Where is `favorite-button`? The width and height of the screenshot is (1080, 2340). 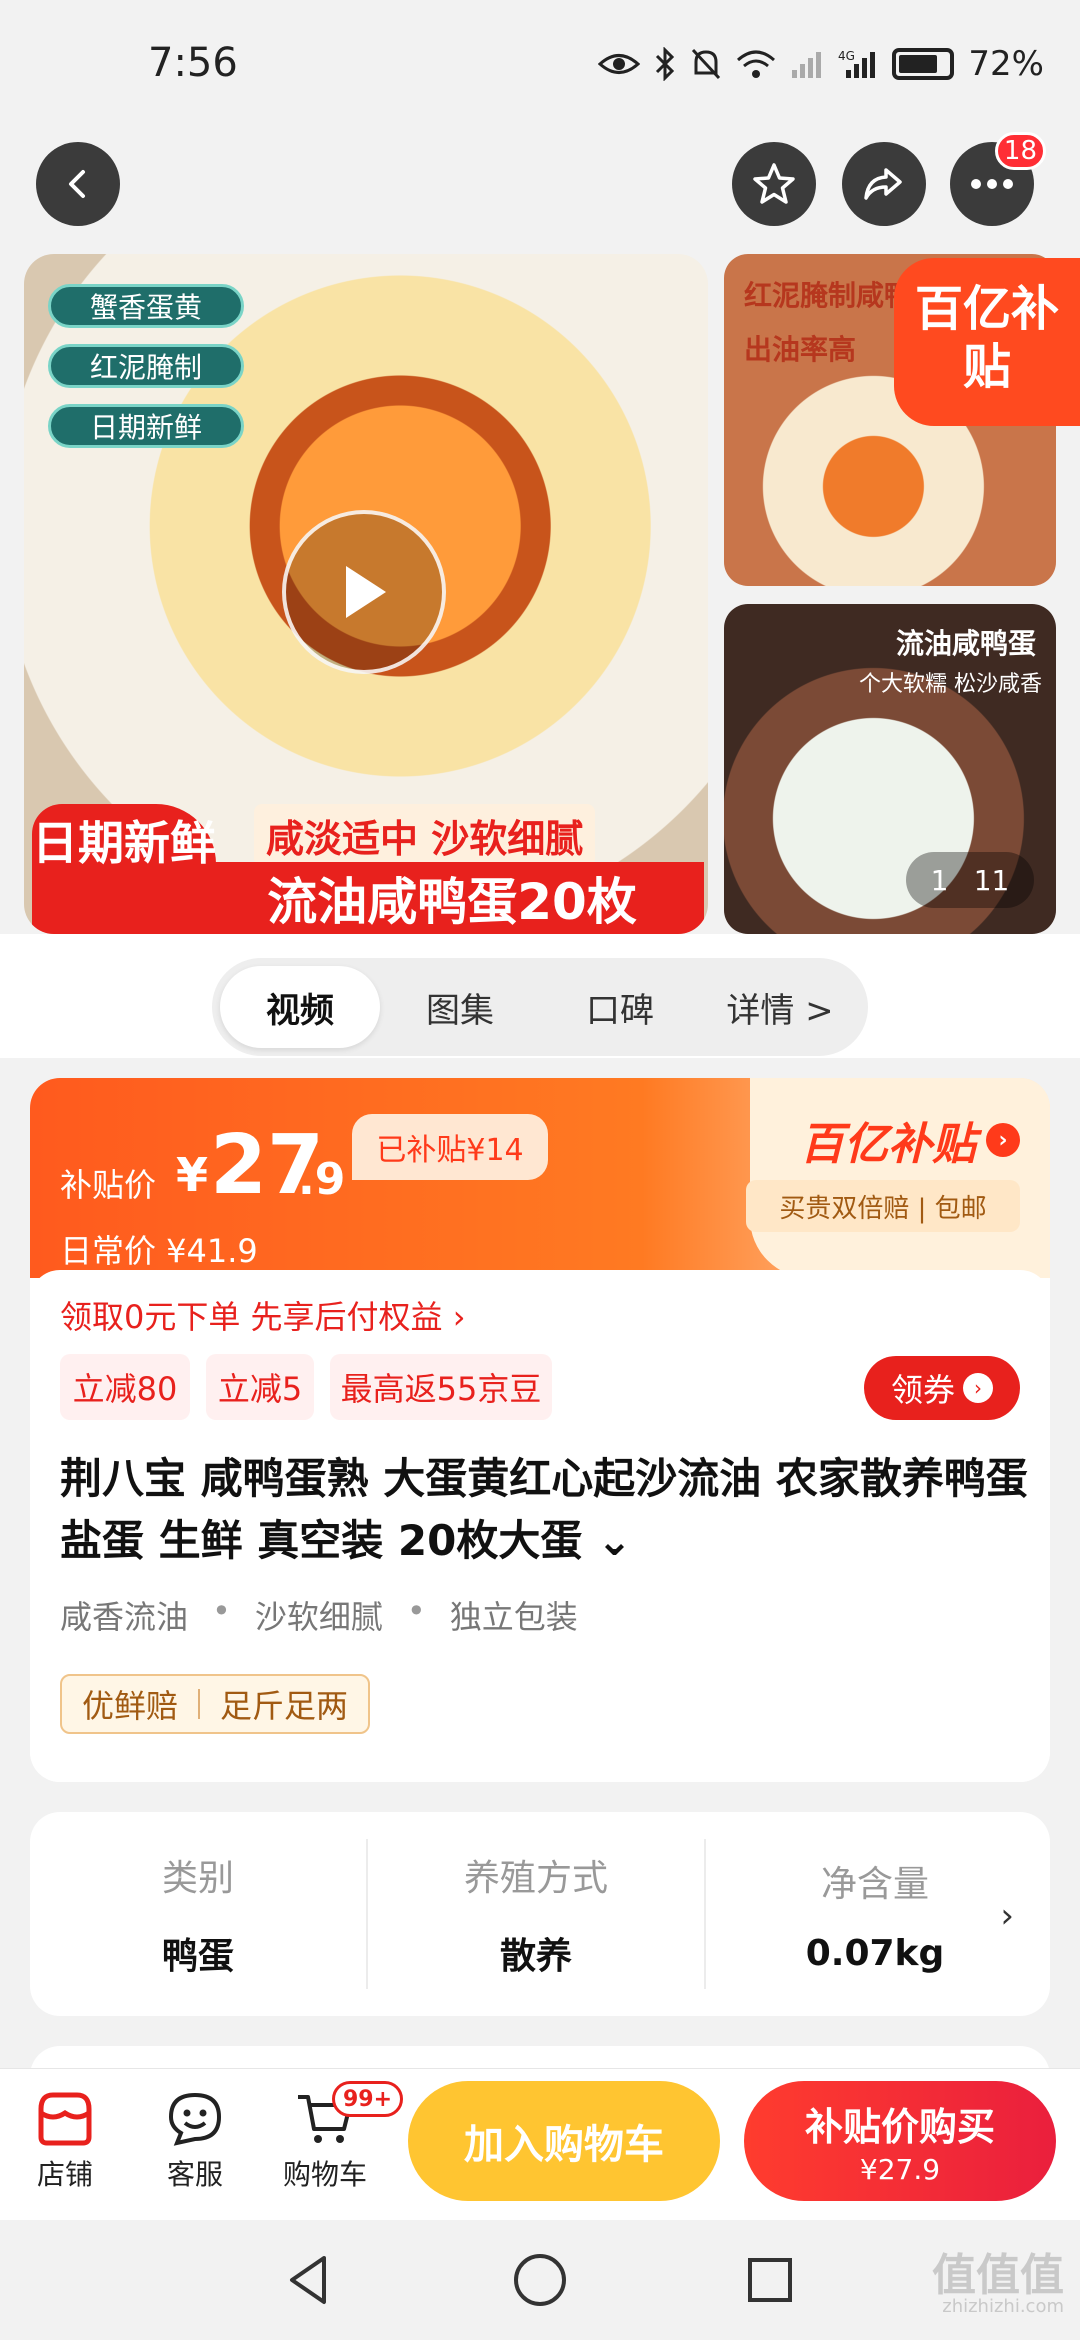 favorite-button is located at coordinates (774, 184).